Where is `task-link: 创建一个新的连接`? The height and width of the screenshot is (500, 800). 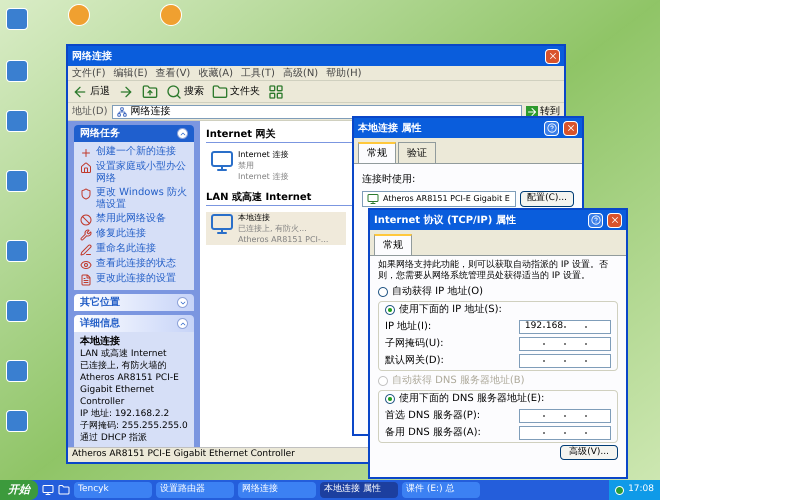 task-link: 创建一个新的连接 is located at coordinates (136, 152).